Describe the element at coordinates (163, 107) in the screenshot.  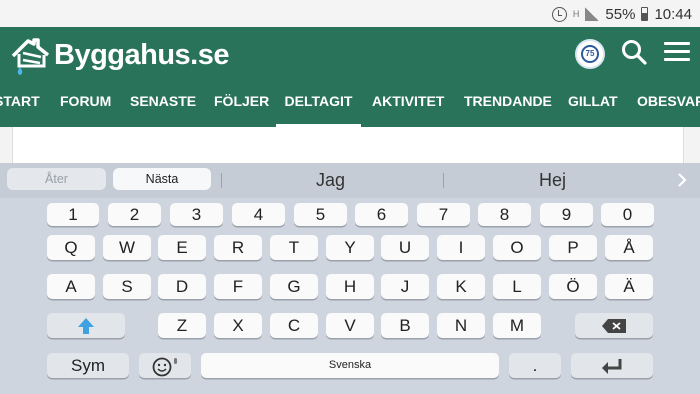
I see `tab-senaste: SENASTE` at that location.